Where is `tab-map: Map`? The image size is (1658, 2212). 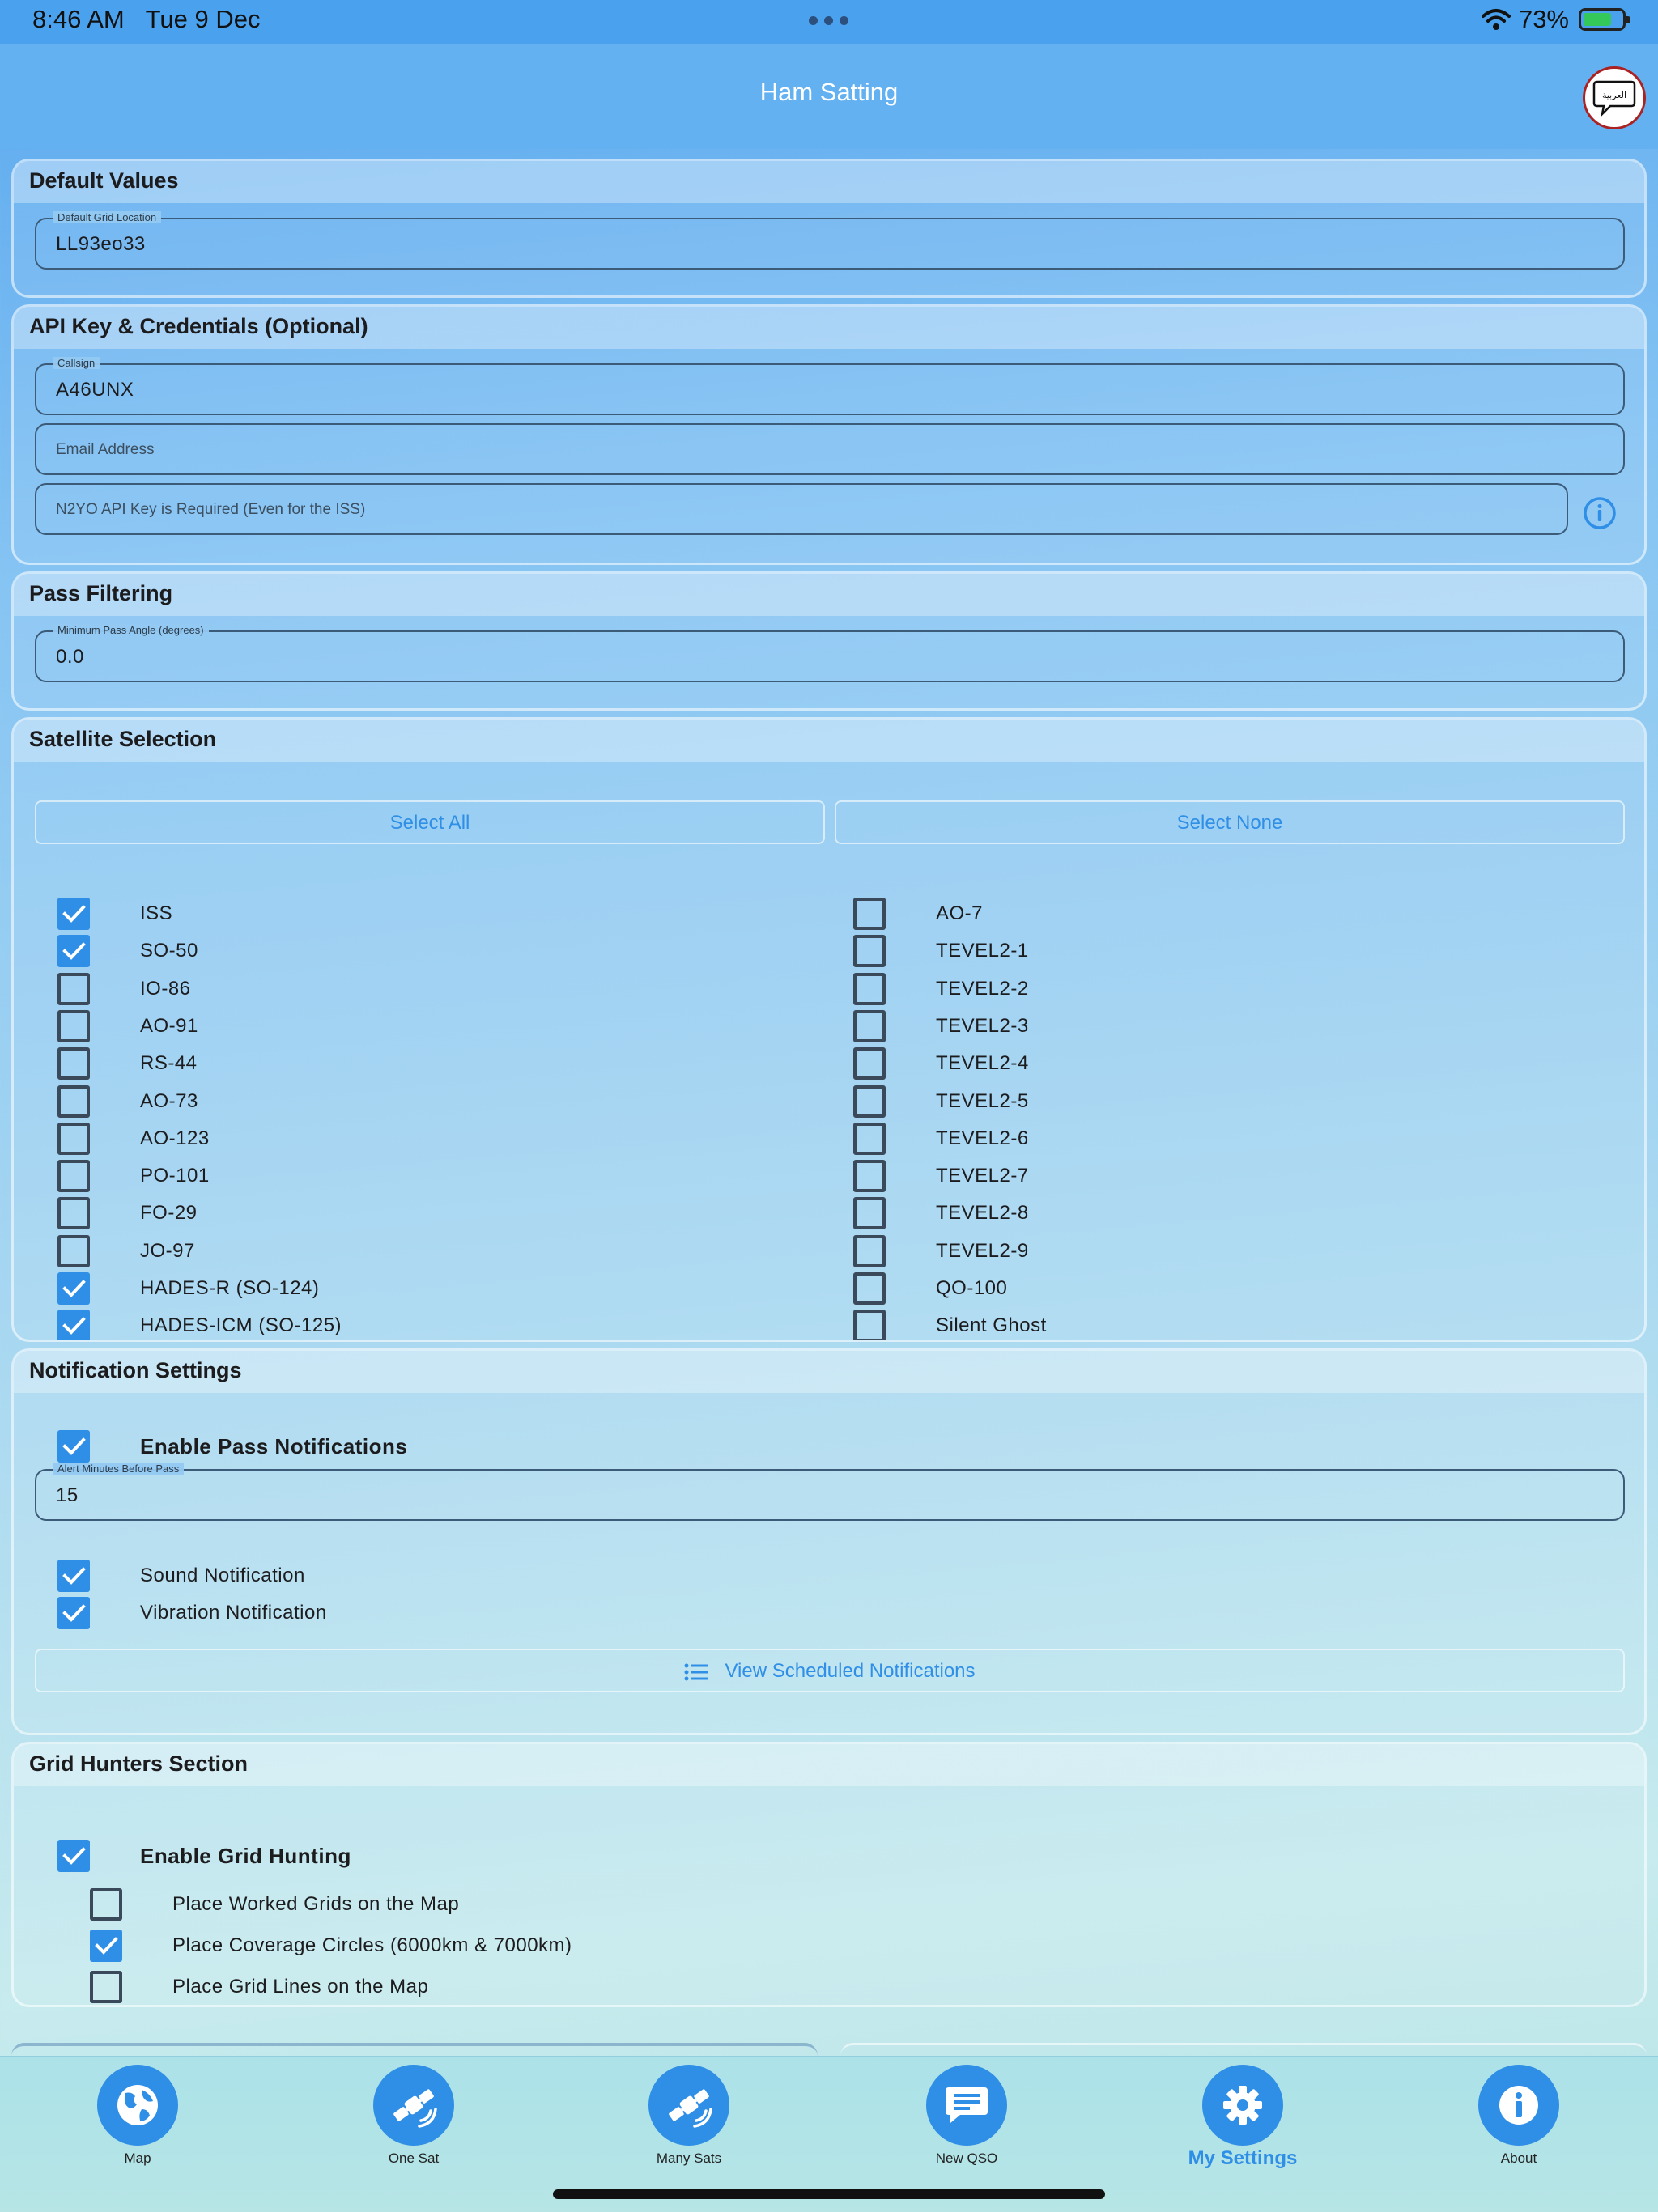
tab-map: Map is located at coordinates (137, 2116).